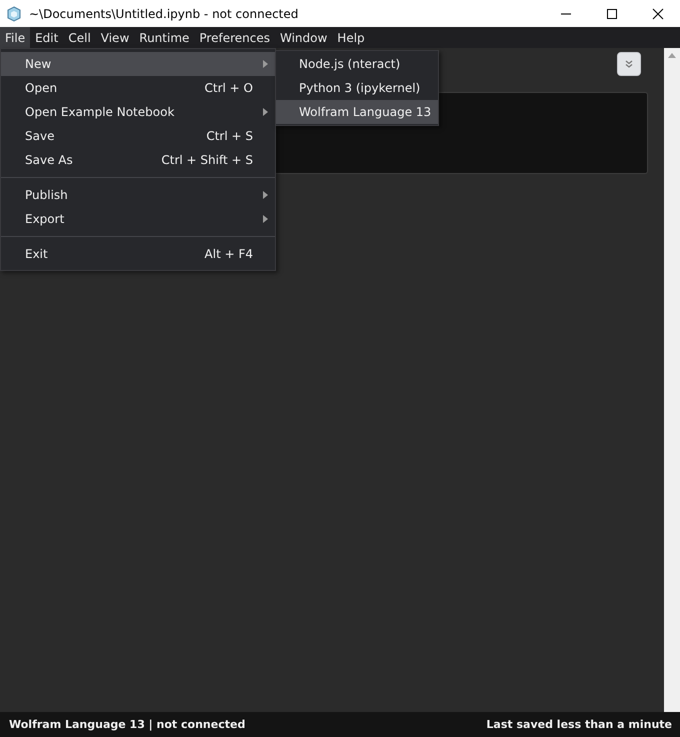 The height and width of the screenshot is (737, 680). I want to click on menu-item: Cell, so click(79, 37).